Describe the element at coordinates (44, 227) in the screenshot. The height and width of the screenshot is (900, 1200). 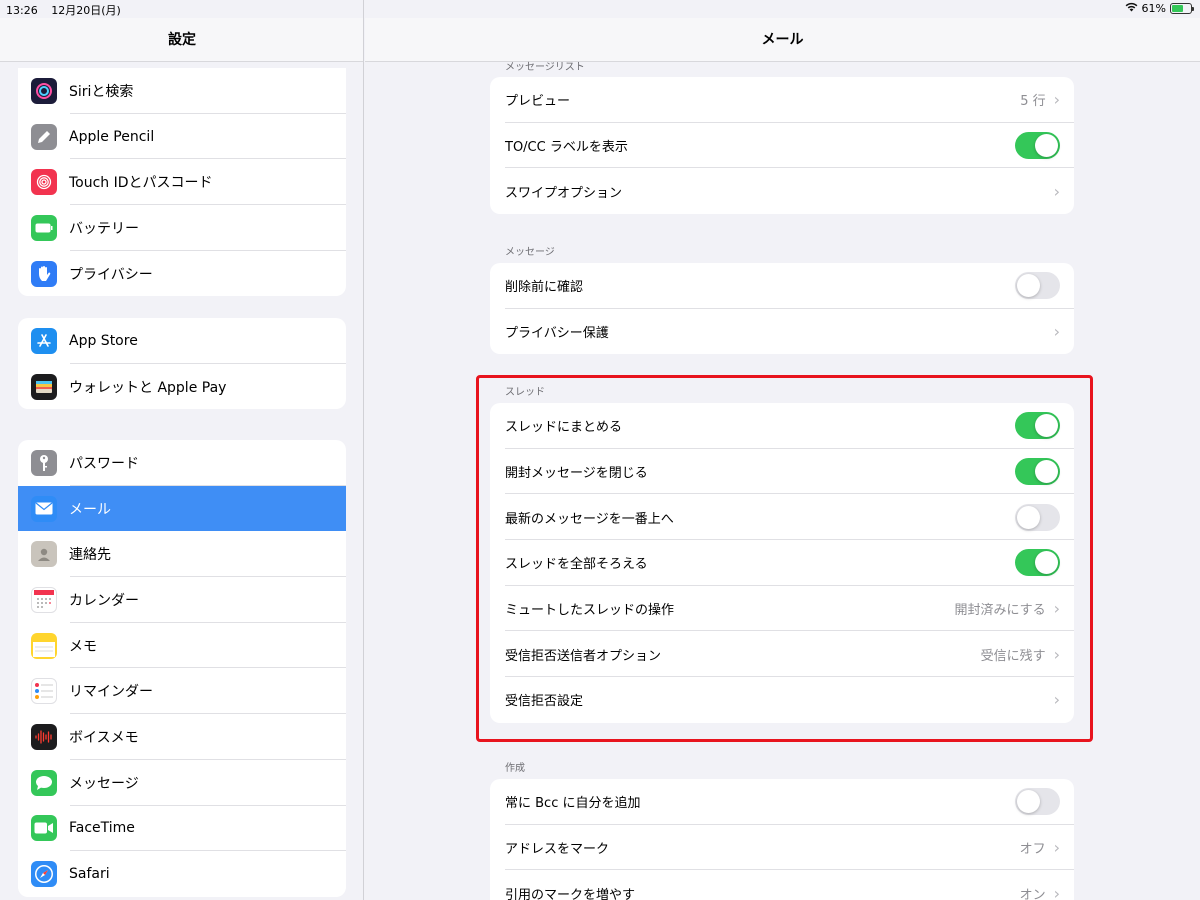
I see `battery-icon` at that location.